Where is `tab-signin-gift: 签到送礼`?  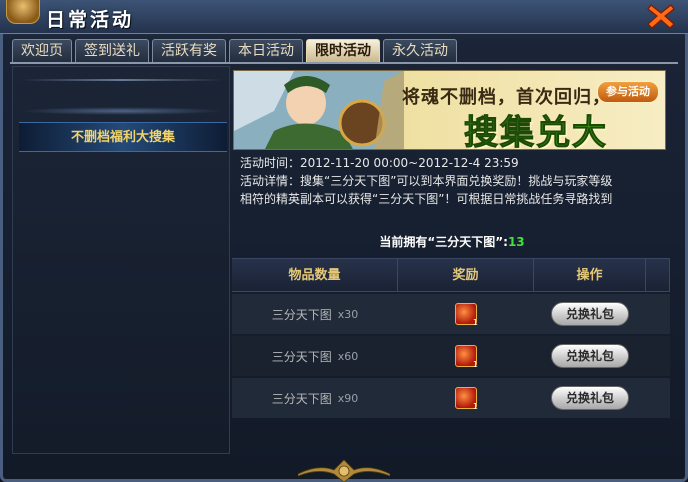
tab-signin-gift: 签到送礼 is located at coordinates (112, 51).